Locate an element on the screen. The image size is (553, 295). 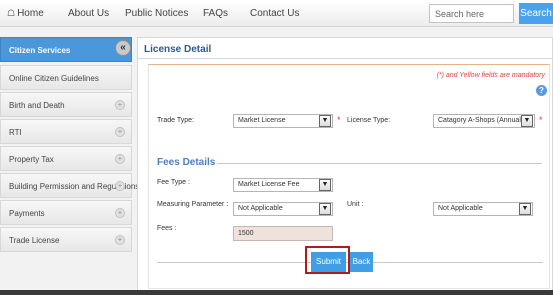
nav-home-label: Home is located at coordinates (30, 13).